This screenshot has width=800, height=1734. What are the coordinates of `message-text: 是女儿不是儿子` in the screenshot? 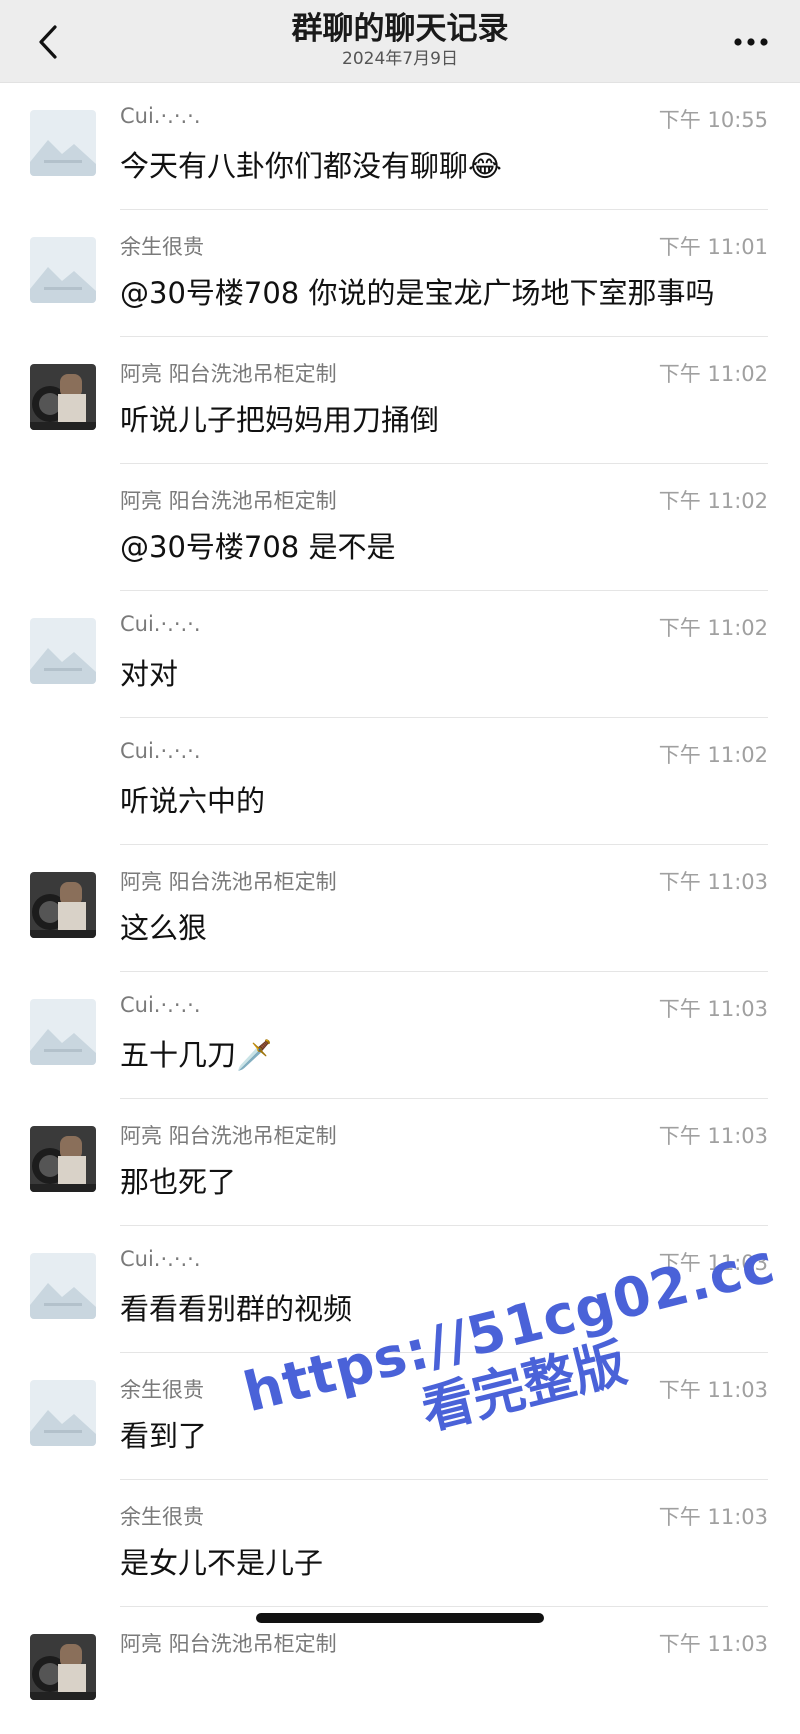 It's located at (221, 1561).